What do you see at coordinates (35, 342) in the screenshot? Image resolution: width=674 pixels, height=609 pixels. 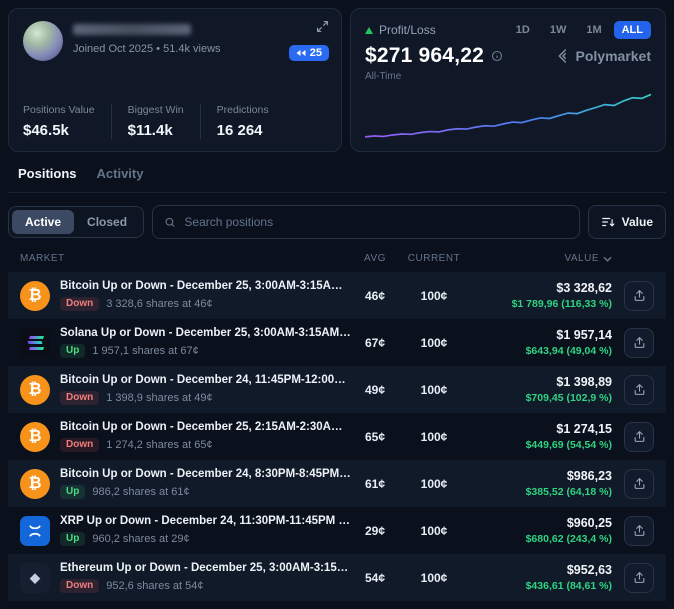 I see `solana-asset-icon` at bounding box center [35, 342].